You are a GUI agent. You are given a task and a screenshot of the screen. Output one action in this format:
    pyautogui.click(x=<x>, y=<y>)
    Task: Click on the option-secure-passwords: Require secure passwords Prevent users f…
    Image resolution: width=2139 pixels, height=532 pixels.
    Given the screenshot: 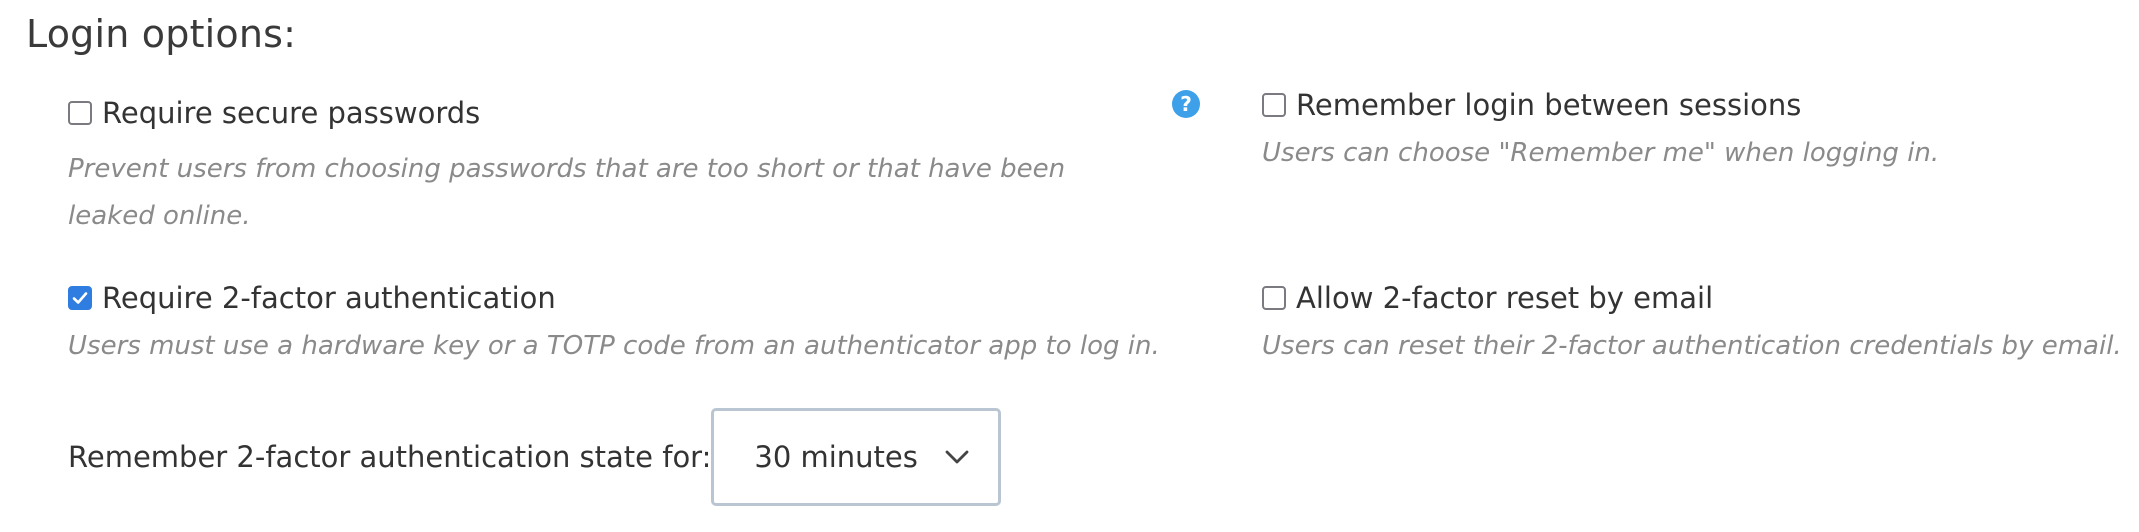 What is the action you would take?
    pyautogui.click(x=608, y=168)
    